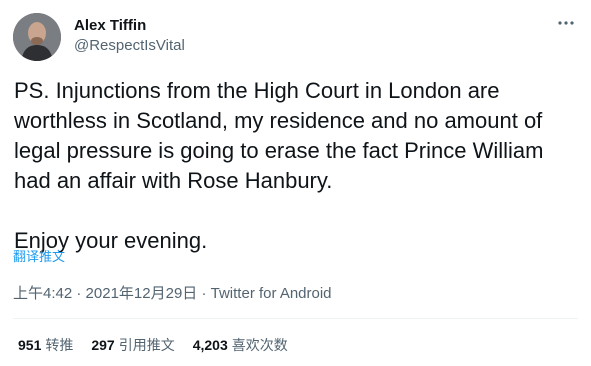 Image resolution: width=591 pixels, height=366 pixels. What do you see at coordinates (59, 345) in the screenshot?
I see `retweets-label: 转推` at bounding box center [59, 345].